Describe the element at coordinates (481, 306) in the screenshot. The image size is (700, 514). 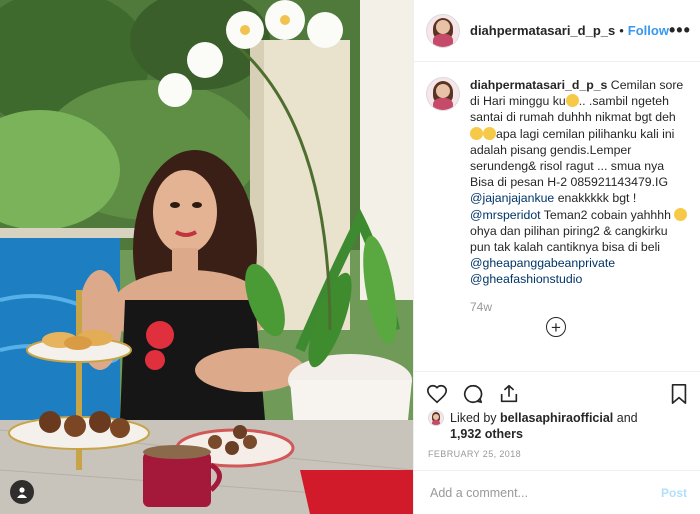
I see `caption-time: 74w` at that location.